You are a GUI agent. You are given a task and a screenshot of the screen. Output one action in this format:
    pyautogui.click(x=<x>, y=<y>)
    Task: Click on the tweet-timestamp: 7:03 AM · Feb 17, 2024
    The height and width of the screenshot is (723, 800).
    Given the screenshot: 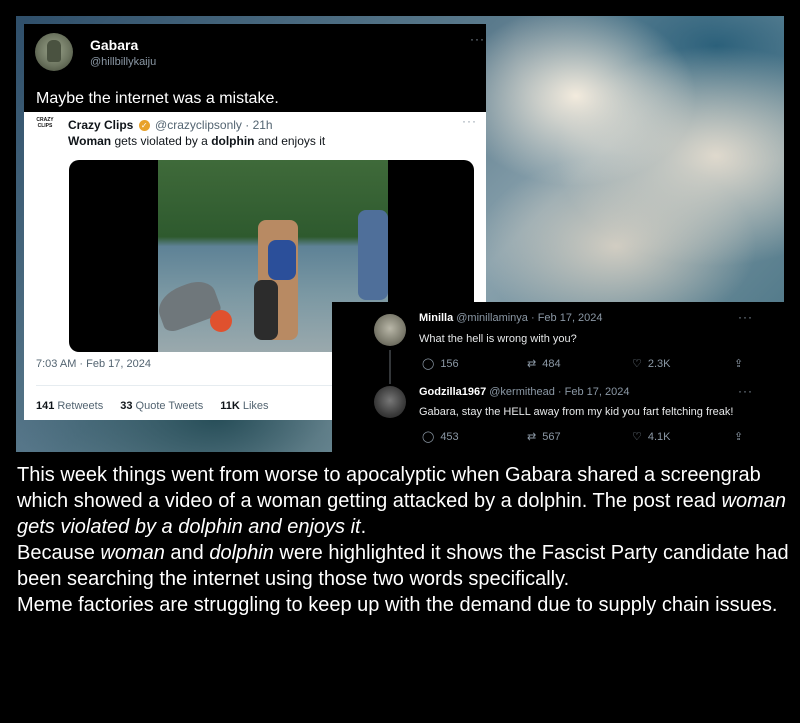 What is the action you would take?
    pyautogui.click(x=93, y=364)
    